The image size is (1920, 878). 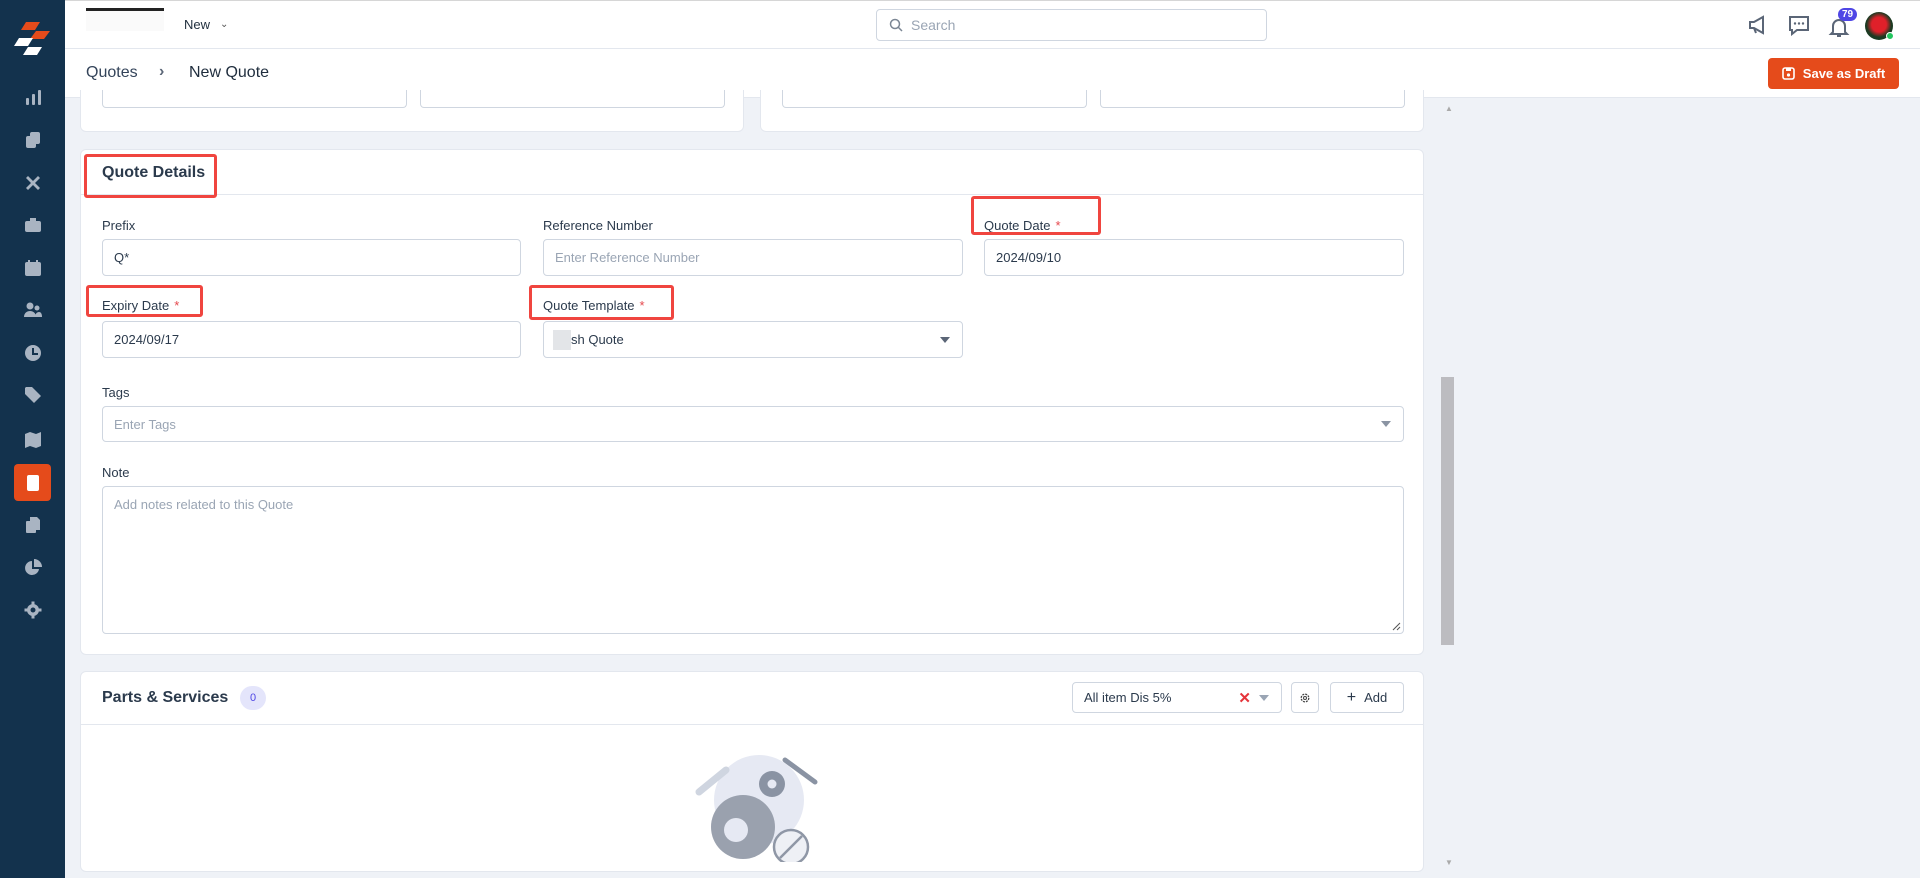 I want to click on online-status-dot, so click(x=1890, y=36).